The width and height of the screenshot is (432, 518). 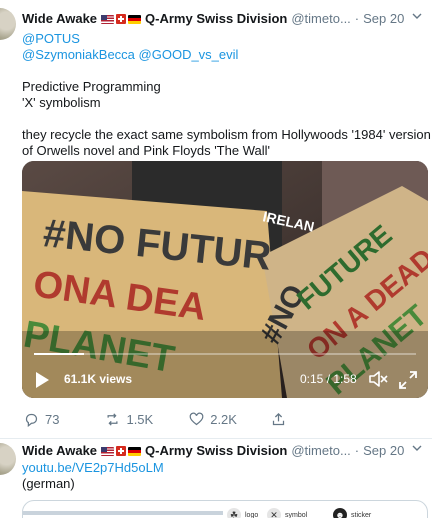 I want to click on video-views: 61.1K views, so click(x=98, y=379).